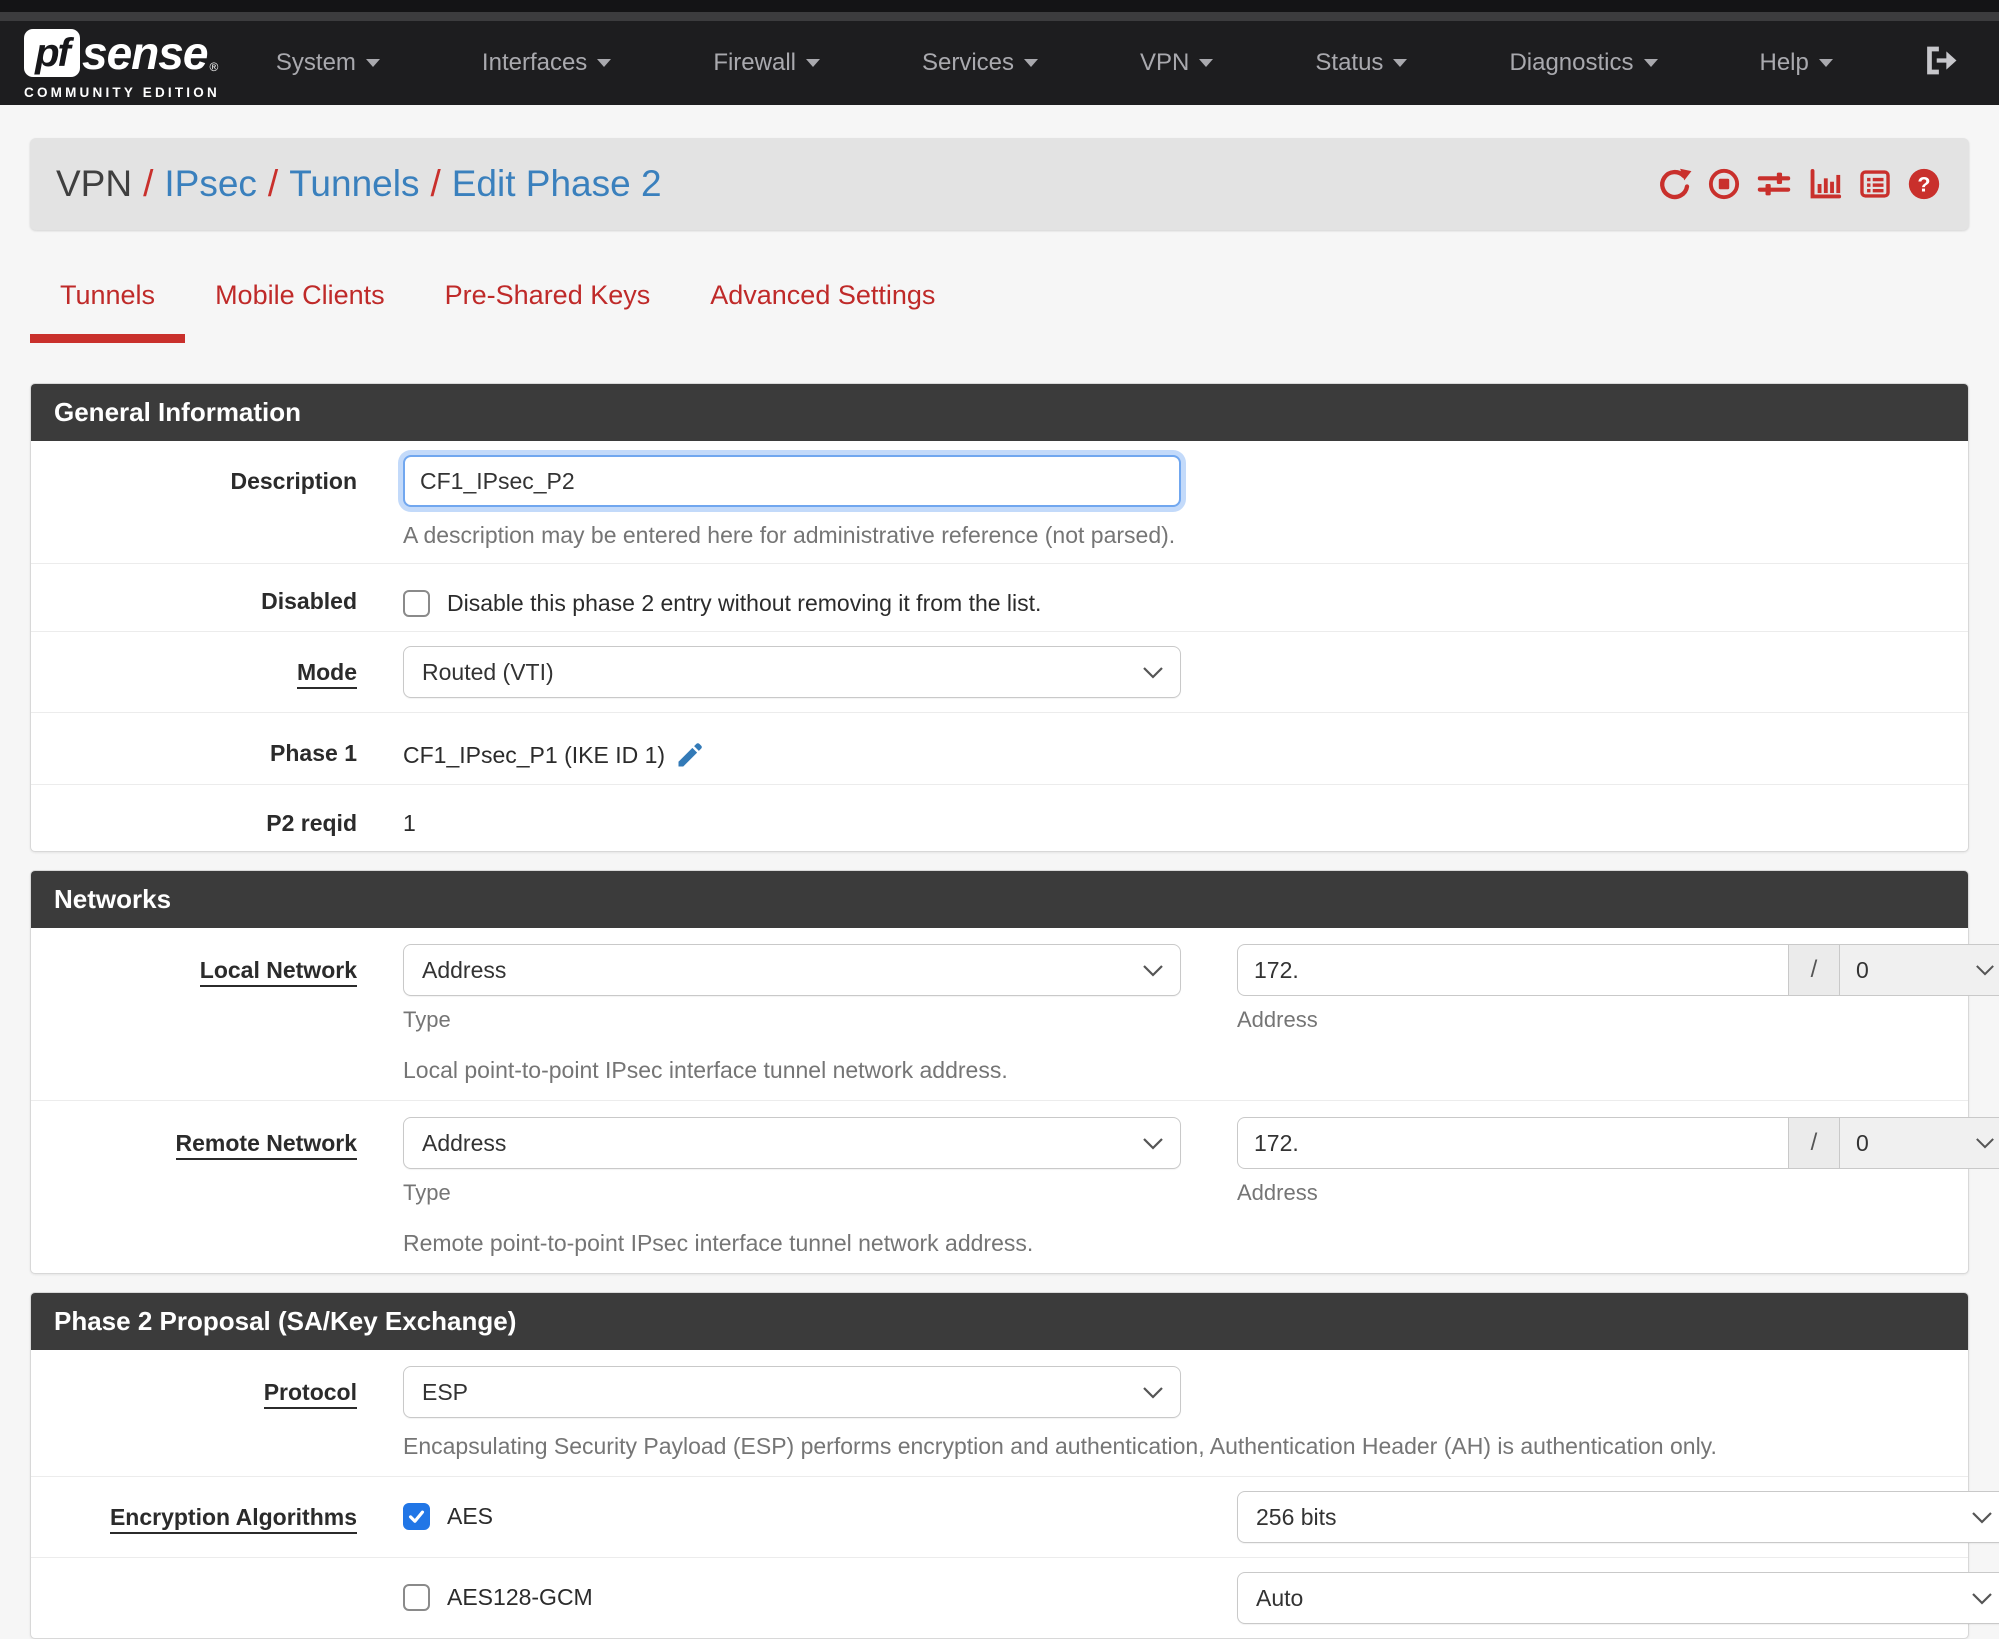 The width and height of the screenshot is (1999, 1639). I want to click on row-mode: Mode Routed (VTI), so click(999, 671).